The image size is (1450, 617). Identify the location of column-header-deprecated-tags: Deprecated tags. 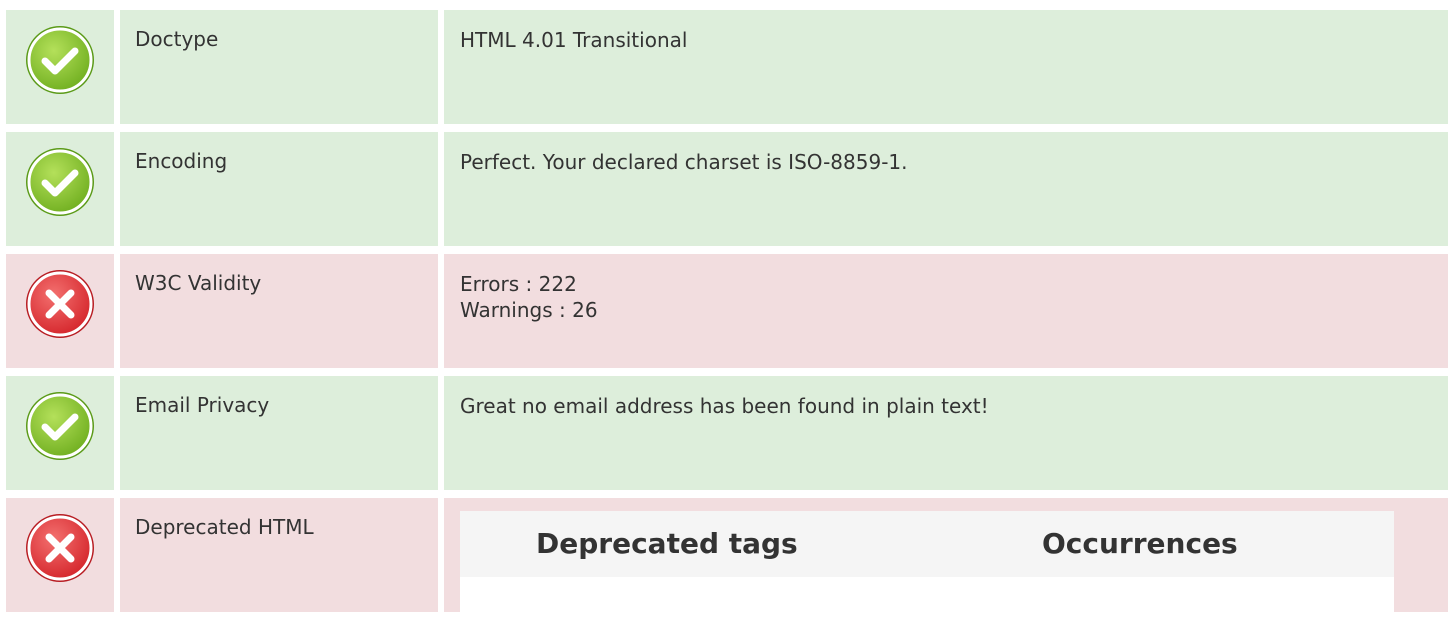
(667, 543).